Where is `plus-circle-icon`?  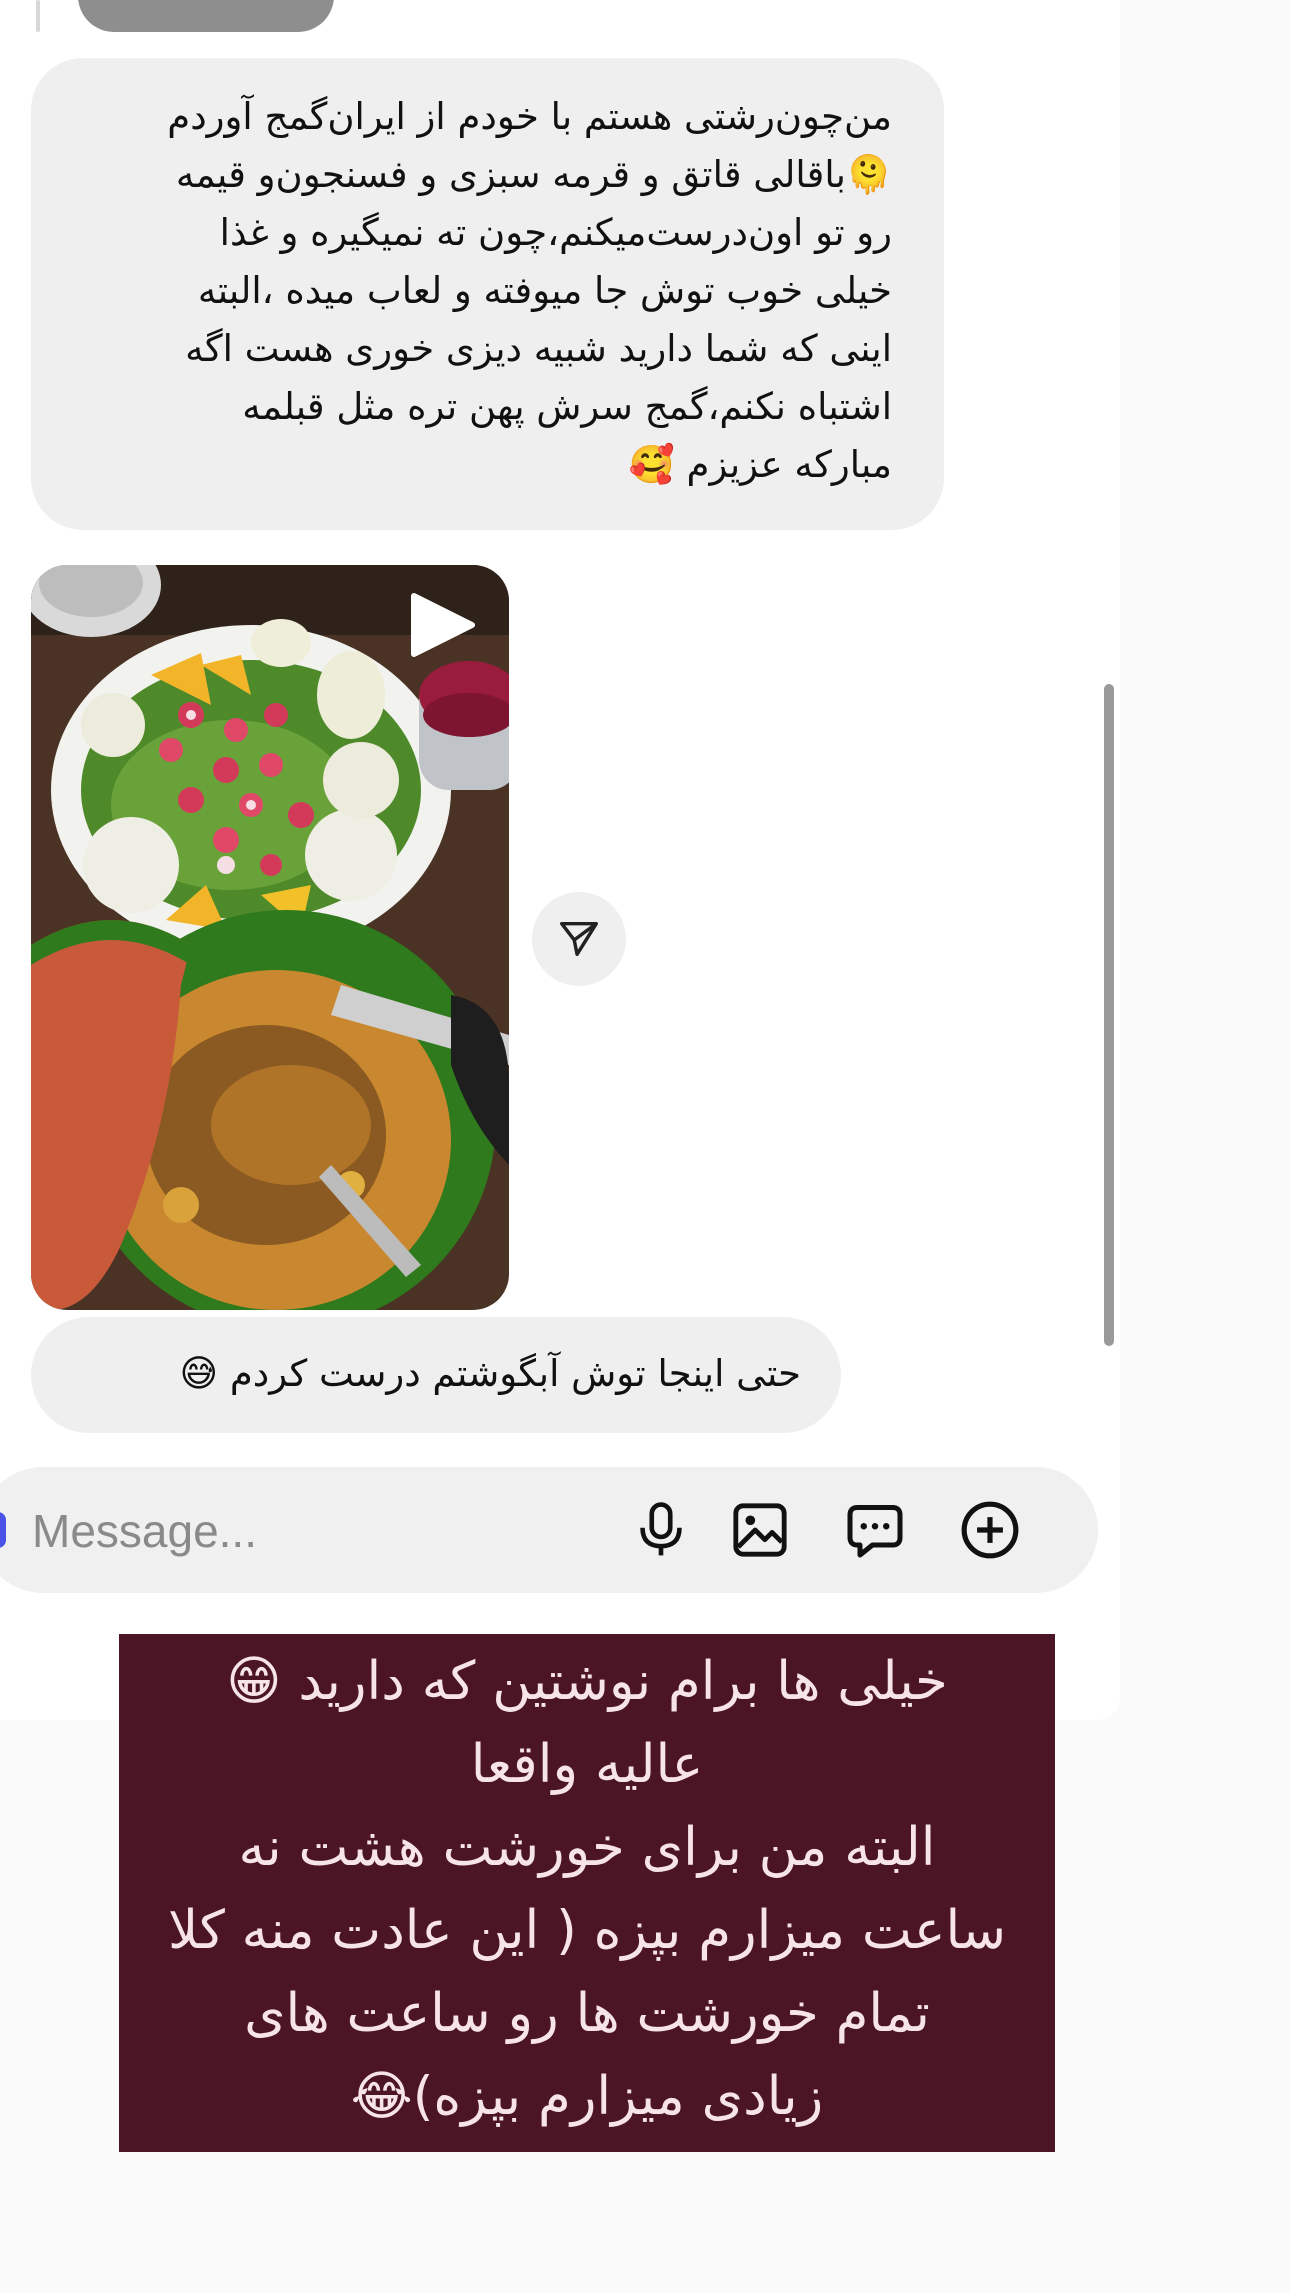
plus-circle-icon is located at coordinates (990, 1530).